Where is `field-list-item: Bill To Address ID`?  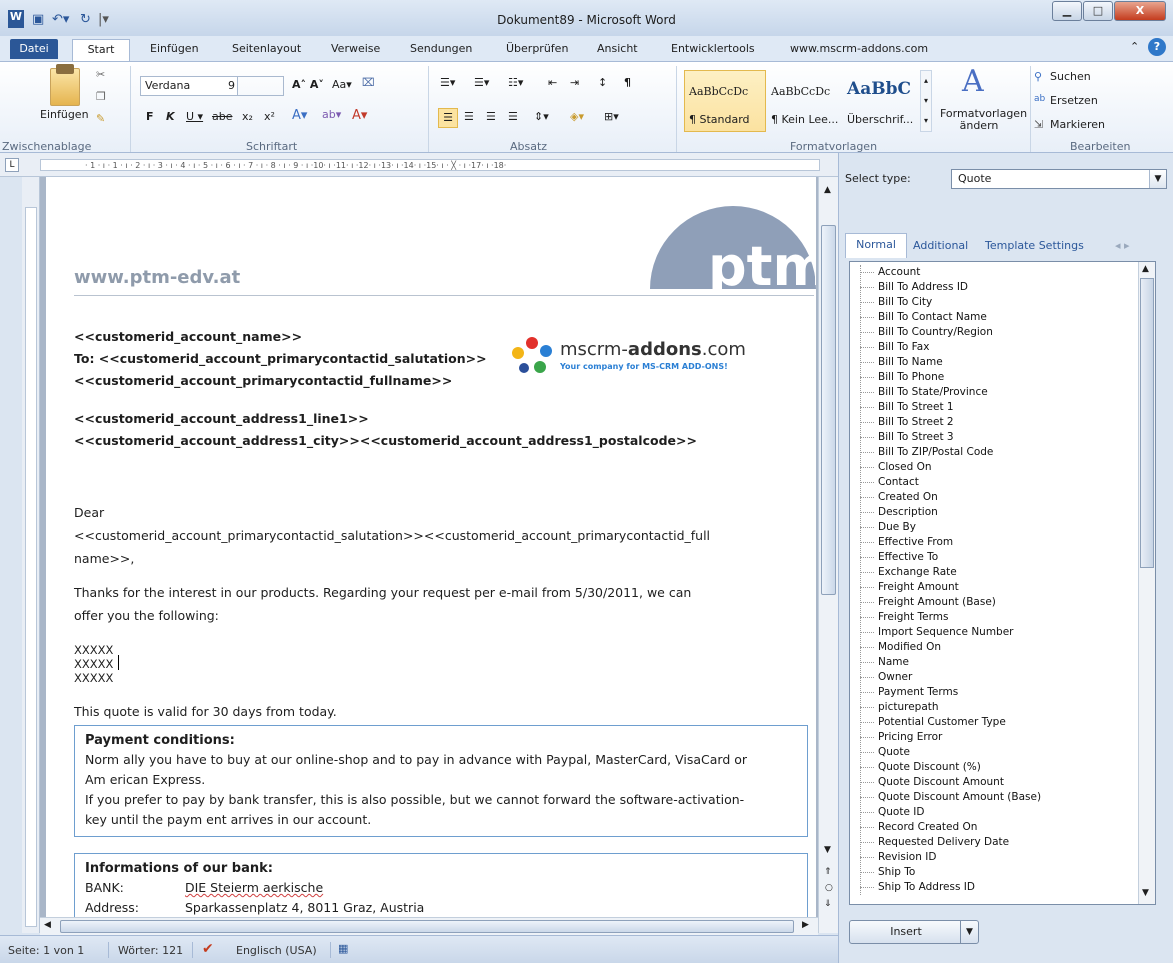 field-list-item: Bill To Address ID is located at coordinates (998, 287).